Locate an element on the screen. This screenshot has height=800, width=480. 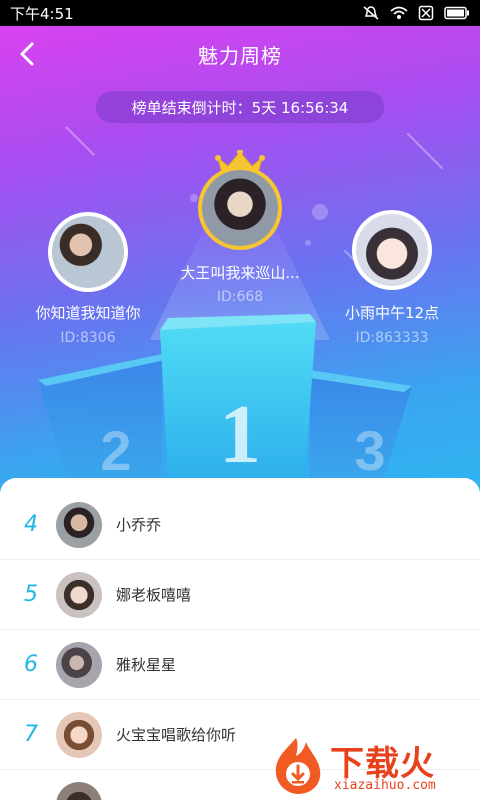
list-rank: 4 is located at coordinates (31, 524).